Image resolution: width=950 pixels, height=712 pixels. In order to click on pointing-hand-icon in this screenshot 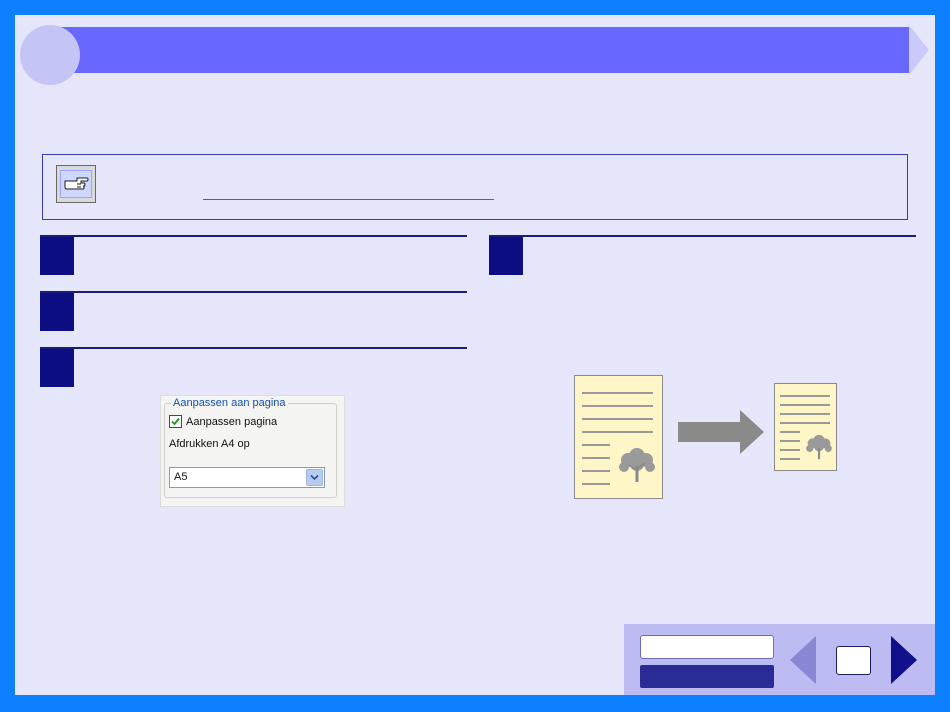, I will do `click(76, 184)`.